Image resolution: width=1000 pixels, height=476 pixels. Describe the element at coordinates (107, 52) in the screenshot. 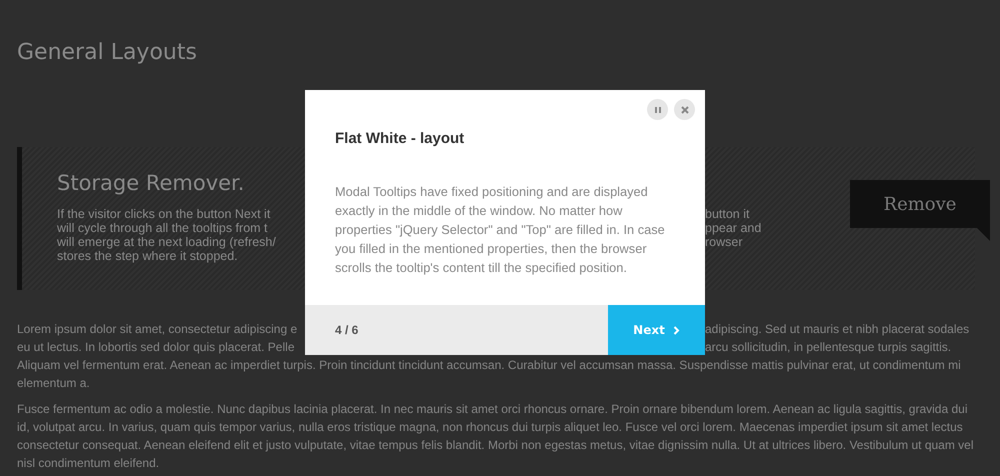

I see `page-heading: General Layouts` at that location.